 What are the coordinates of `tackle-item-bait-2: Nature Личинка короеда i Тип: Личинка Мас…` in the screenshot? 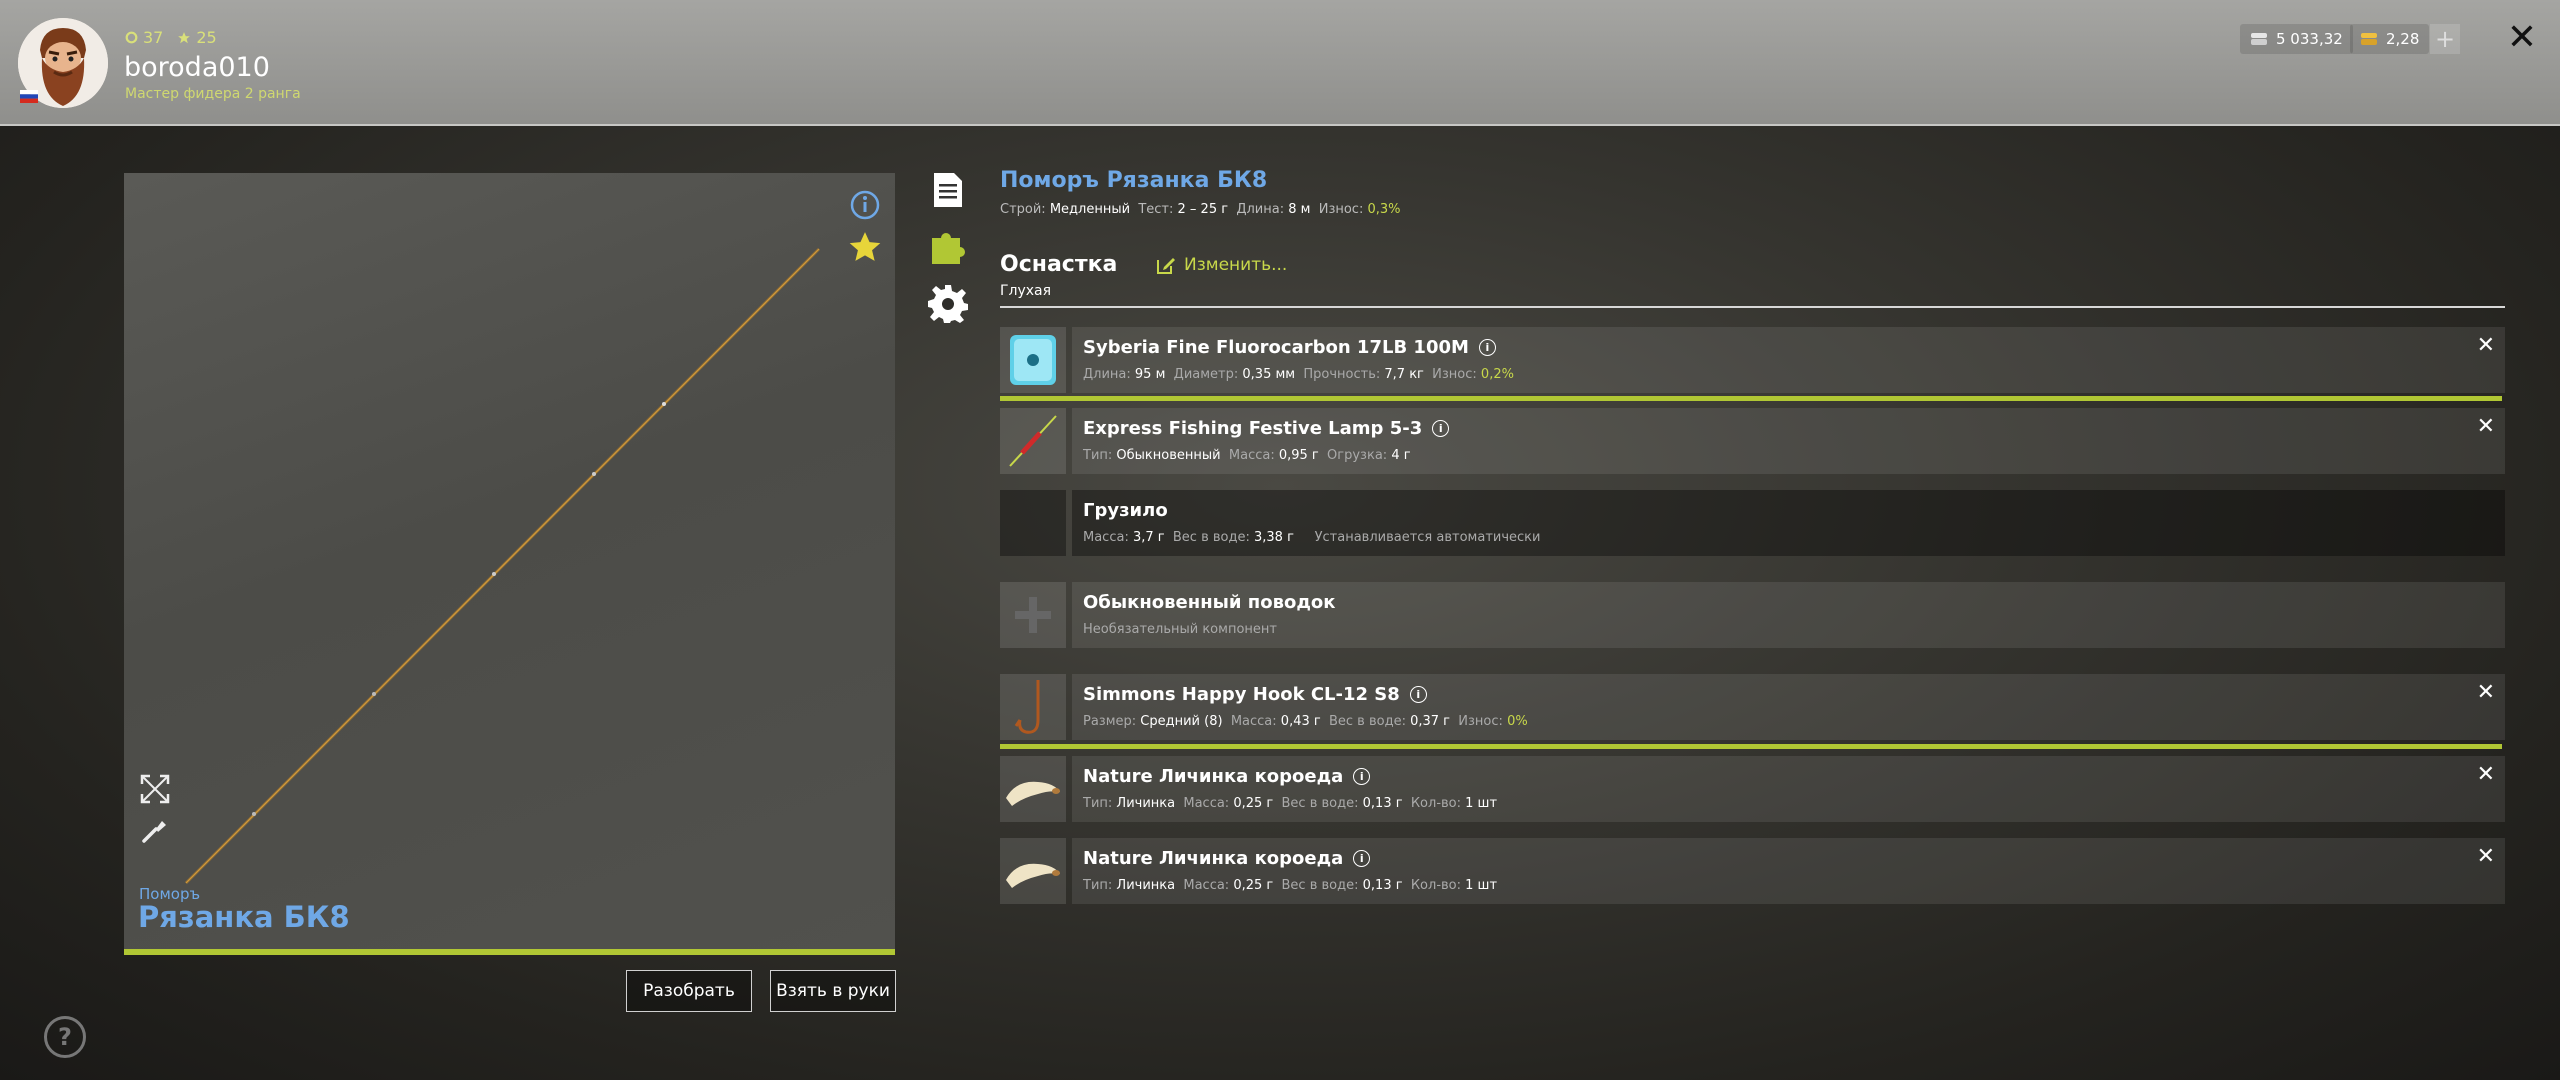 It's located at (1752, 871).